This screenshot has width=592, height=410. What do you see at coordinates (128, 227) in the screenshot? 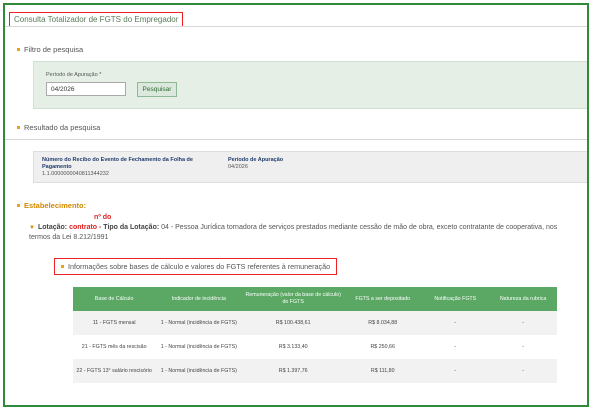
I see `tipo-label: - Tipo da Lotação:` at bounding box center [128, 227].